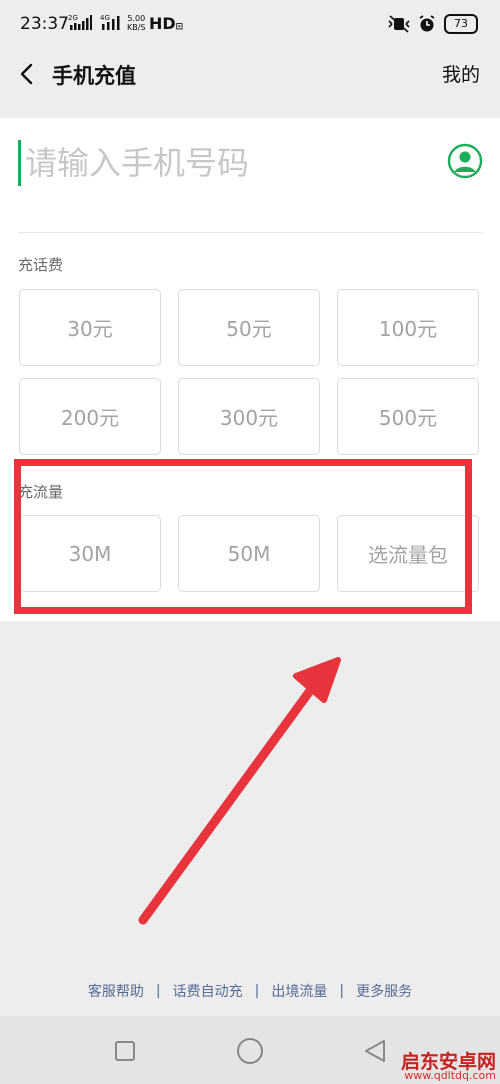 Image resolution: width=500 pixels, height=1084 pixels. I want to click on speed-unit: KB/S, so click(136, 27).